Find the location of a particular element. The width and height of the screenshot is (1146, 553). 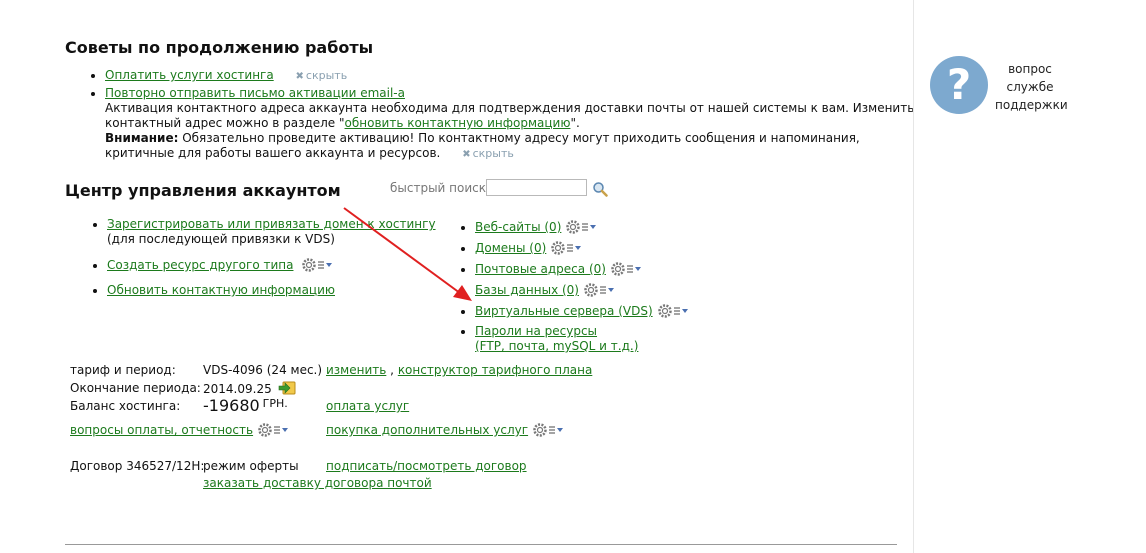

account-center-title: Центр управления аккаунтом is located at coordinates (203, 190).